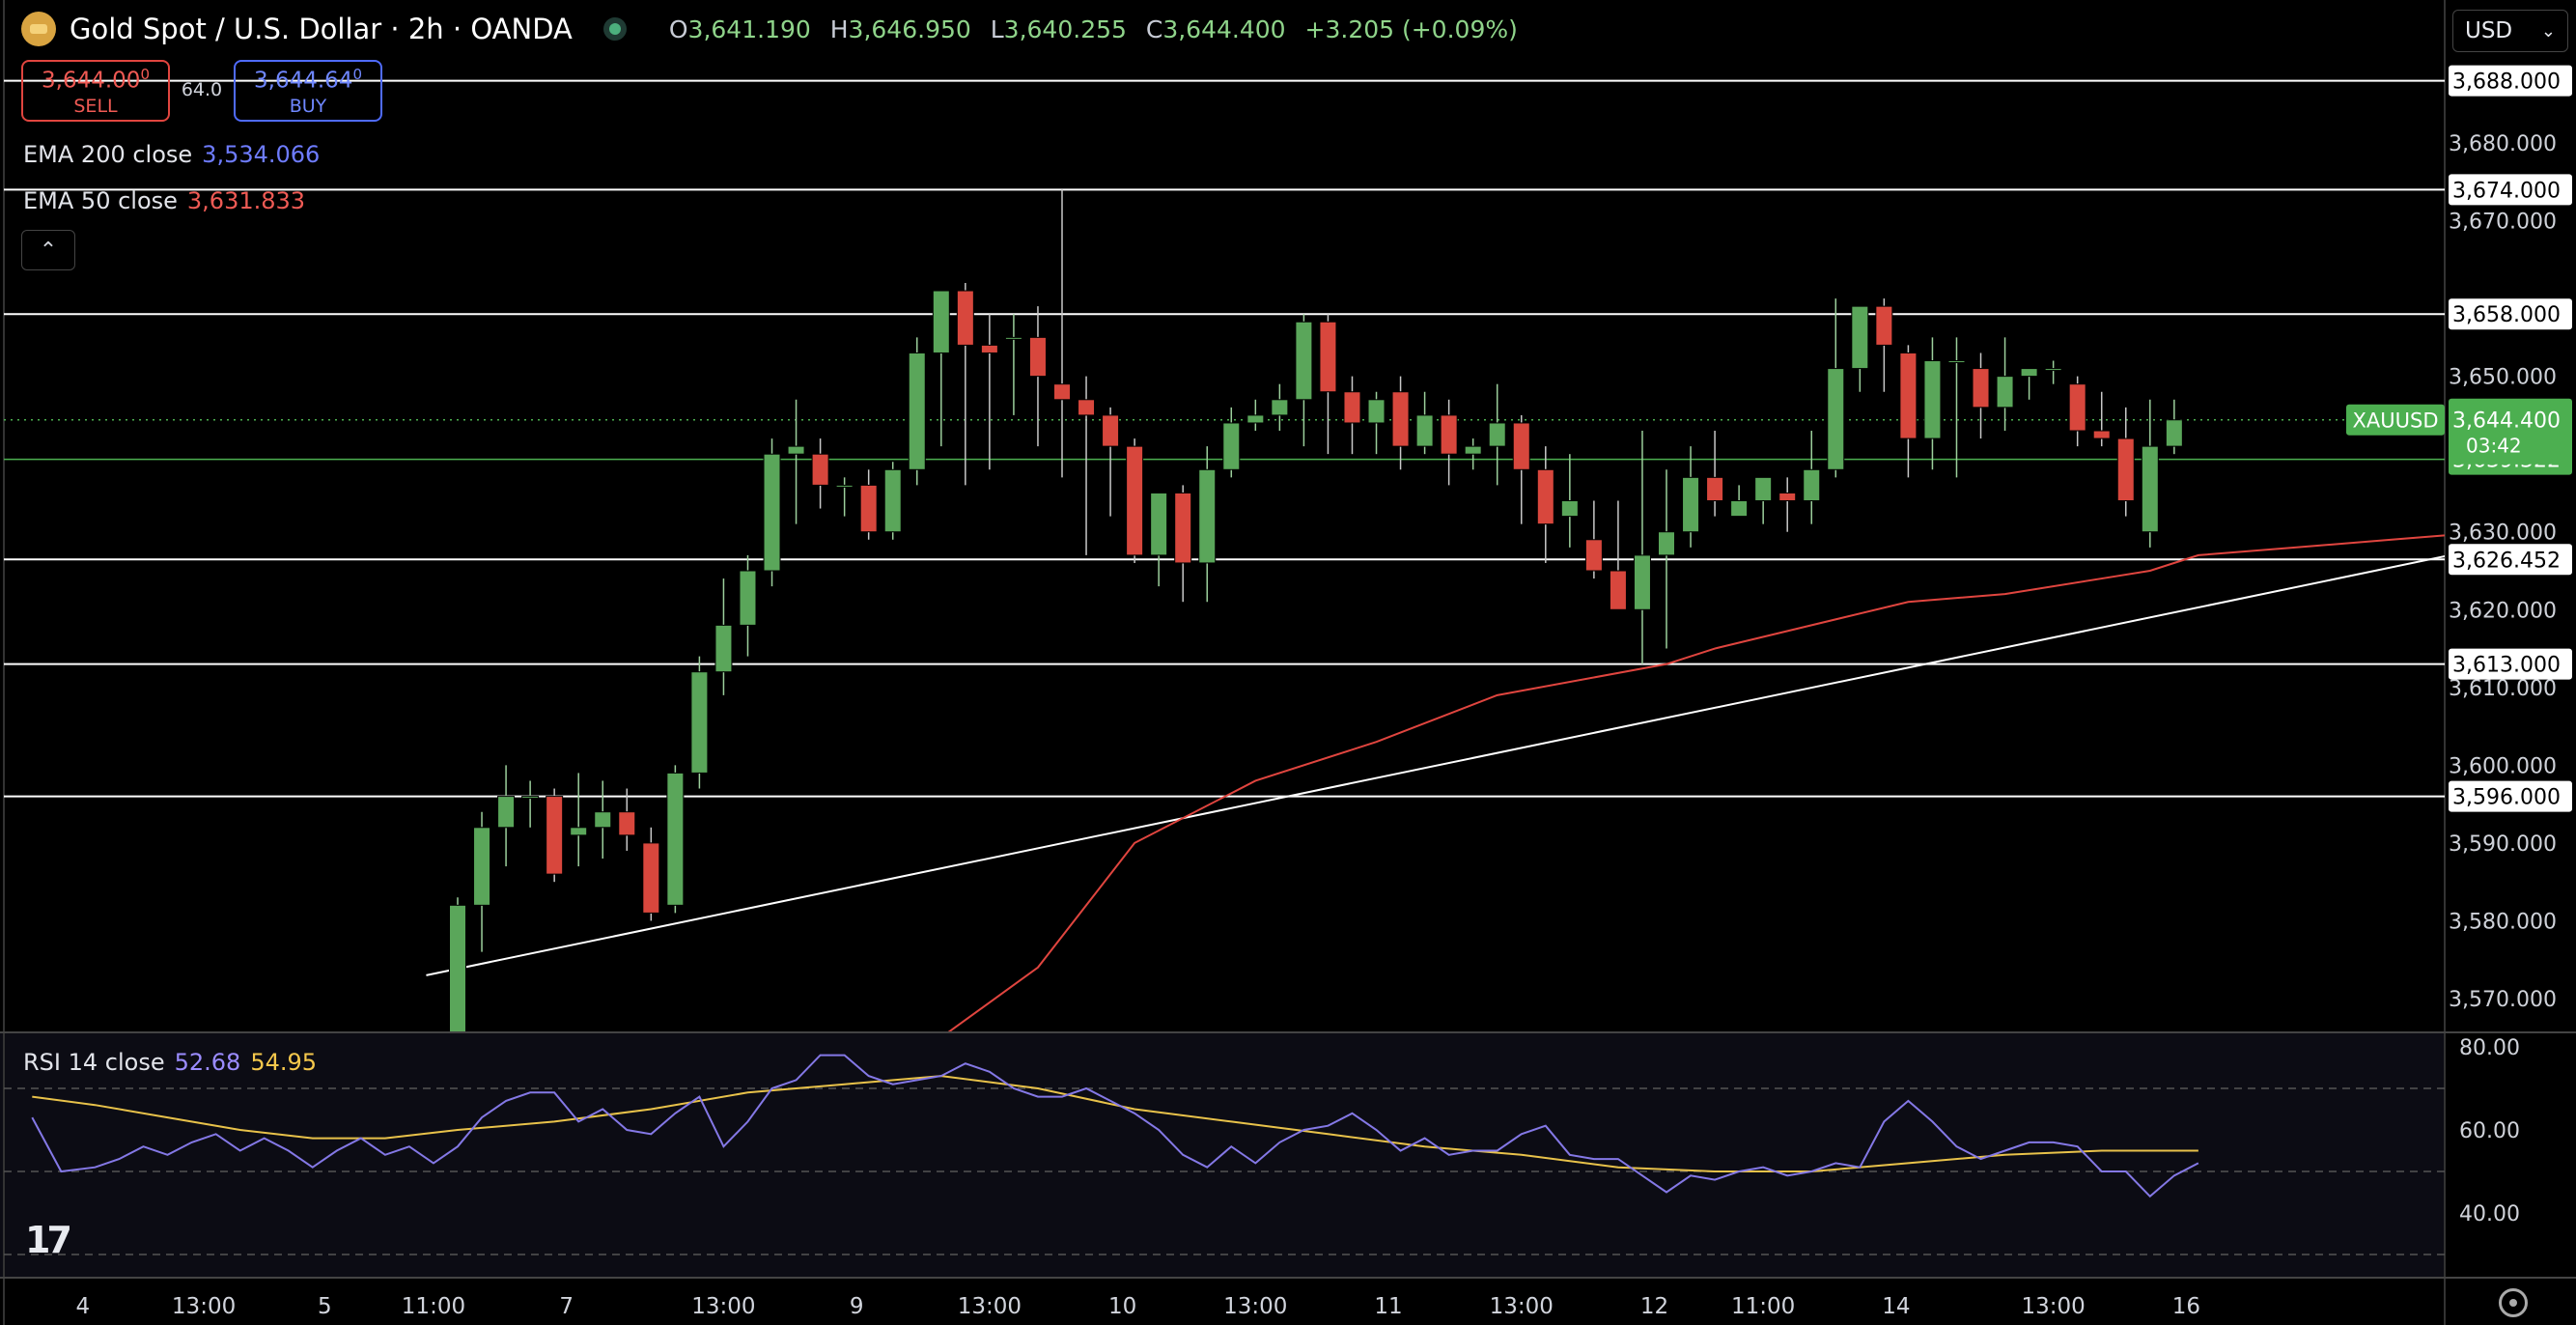 The width and height of the screenshot is (2576, 1325). What do you see at coordinates (246, 200) in the screenshot?
I see `ema50-value: 3,631.833` at bounding box center [246, 200].